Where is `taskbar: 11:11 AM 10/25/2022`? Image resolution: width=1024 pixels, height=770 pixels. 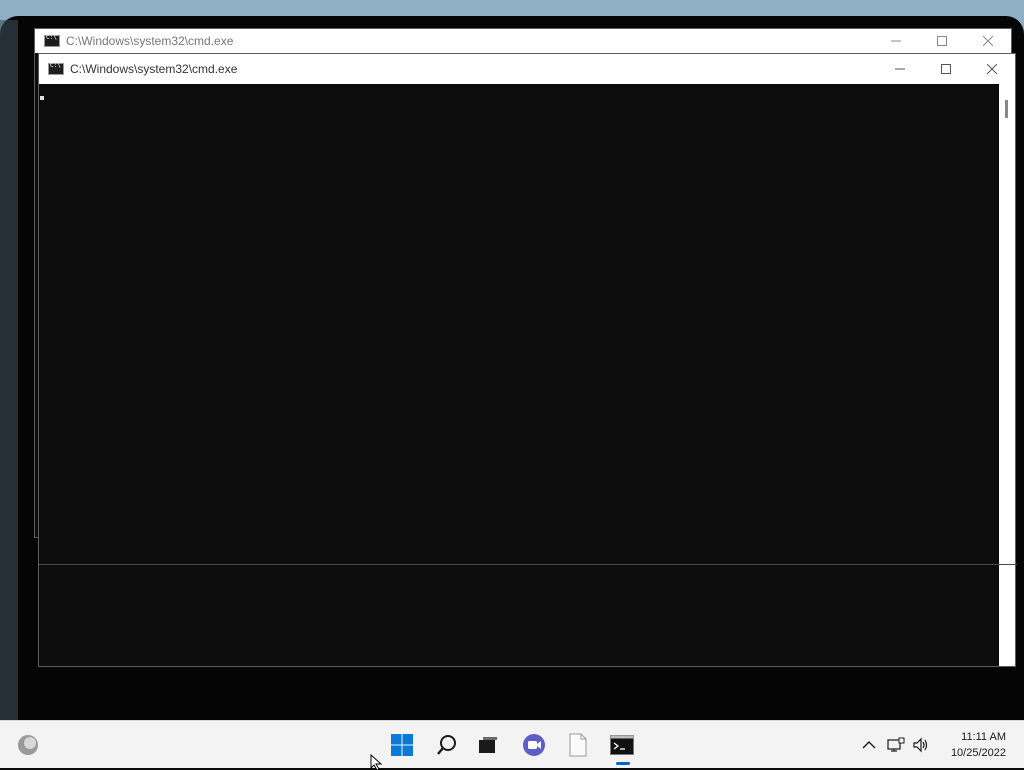
taskbar: 11:11 AM 10/25/2022 is located at coordinates (512, 744).